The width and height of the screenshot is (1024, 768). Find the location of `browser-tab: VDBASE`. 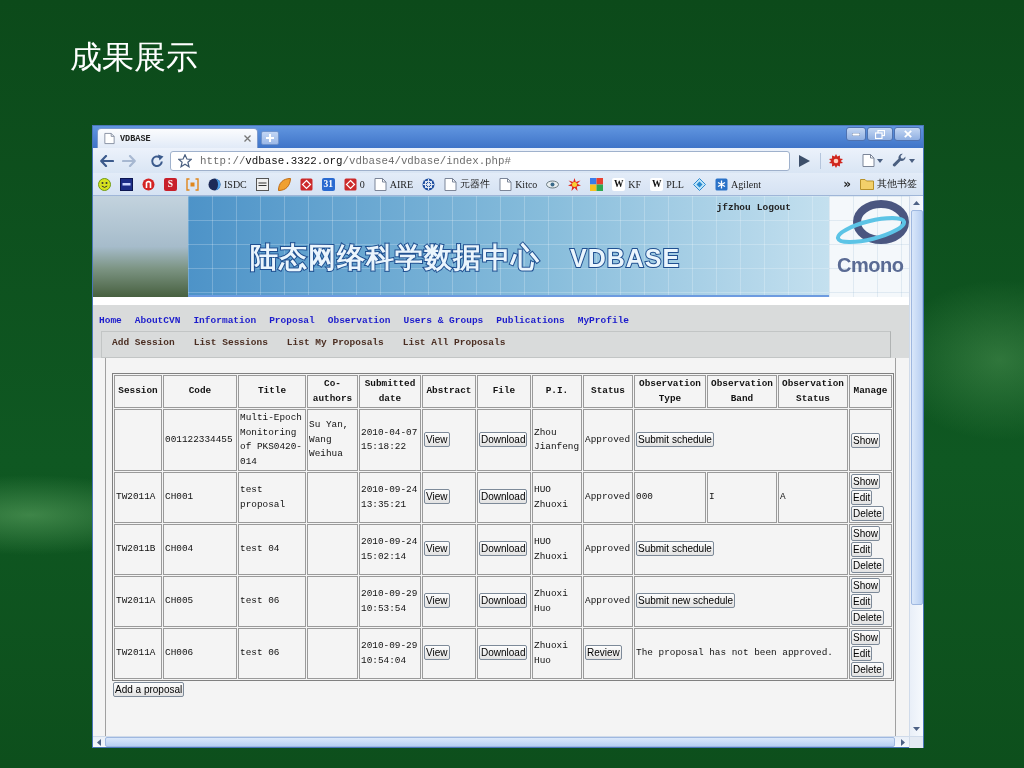

browser-tab: VDBASE is located at coordinates (177, 138).